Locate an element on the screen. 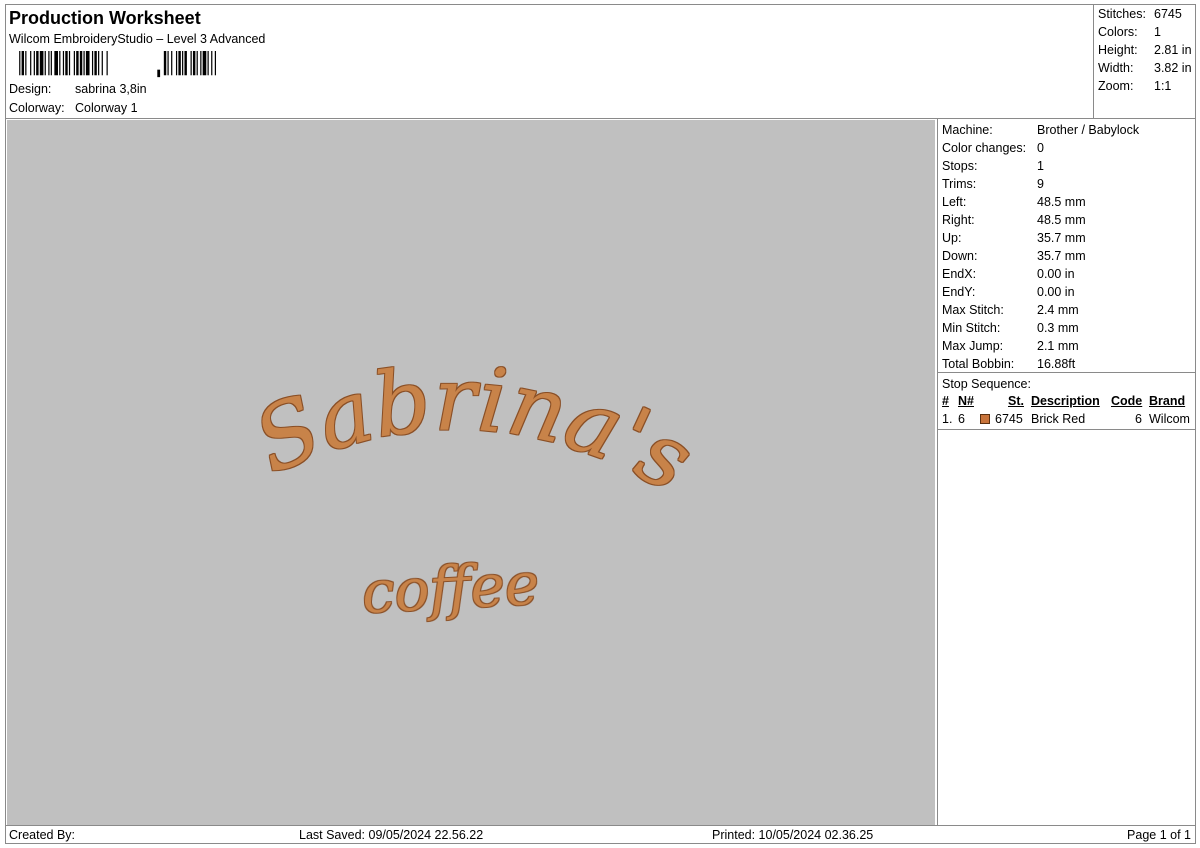 This screenshot has height=848, width=1200. row-brand: Wilcom is located at coordinates (1169, 419).